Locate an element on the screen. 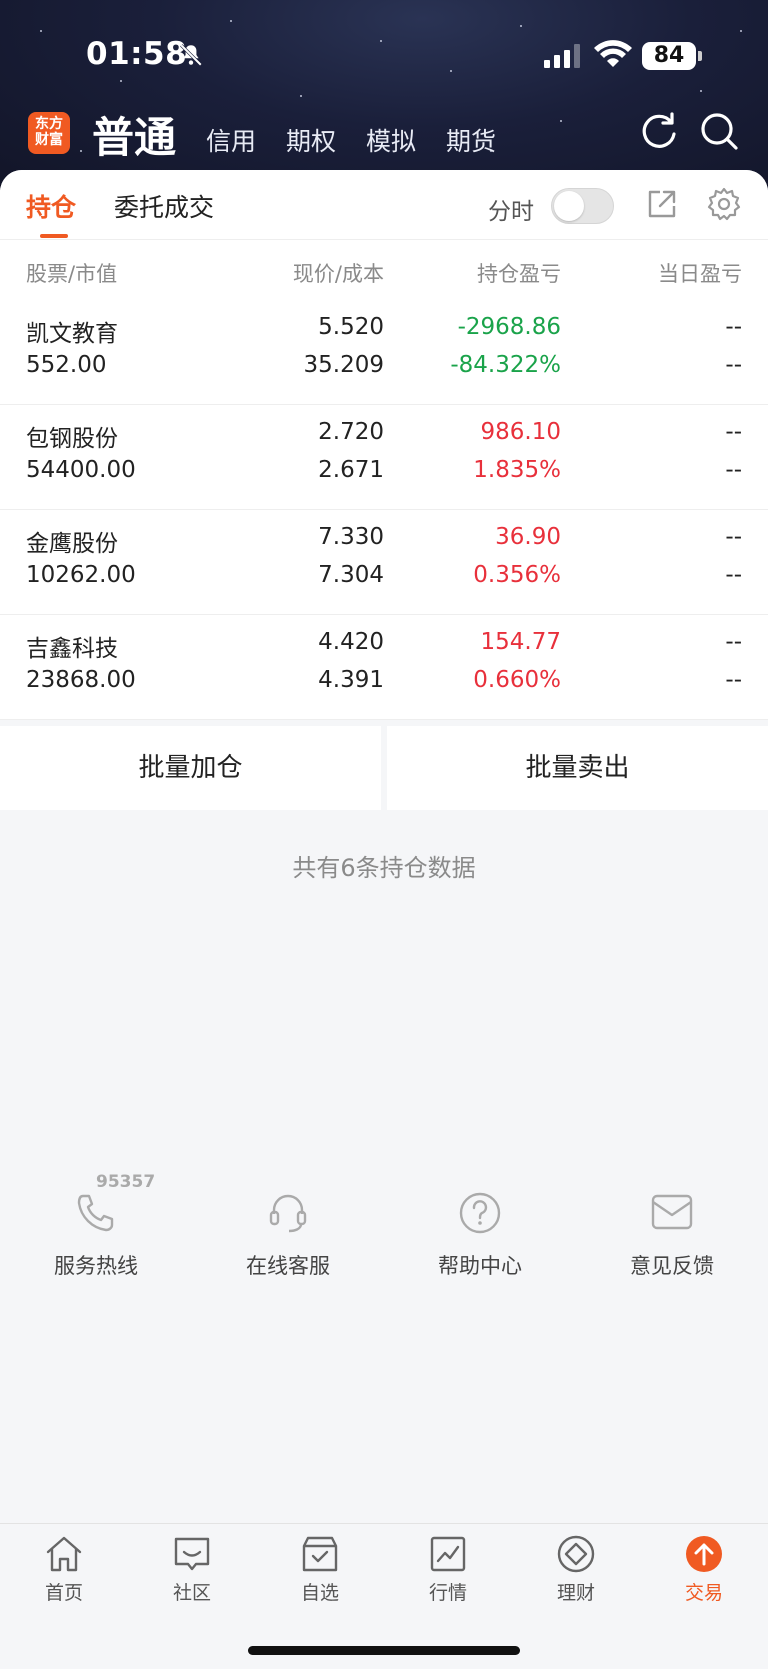 This screenshot has width=768, height=1669. share-icon is located at coordinates (662, 204).